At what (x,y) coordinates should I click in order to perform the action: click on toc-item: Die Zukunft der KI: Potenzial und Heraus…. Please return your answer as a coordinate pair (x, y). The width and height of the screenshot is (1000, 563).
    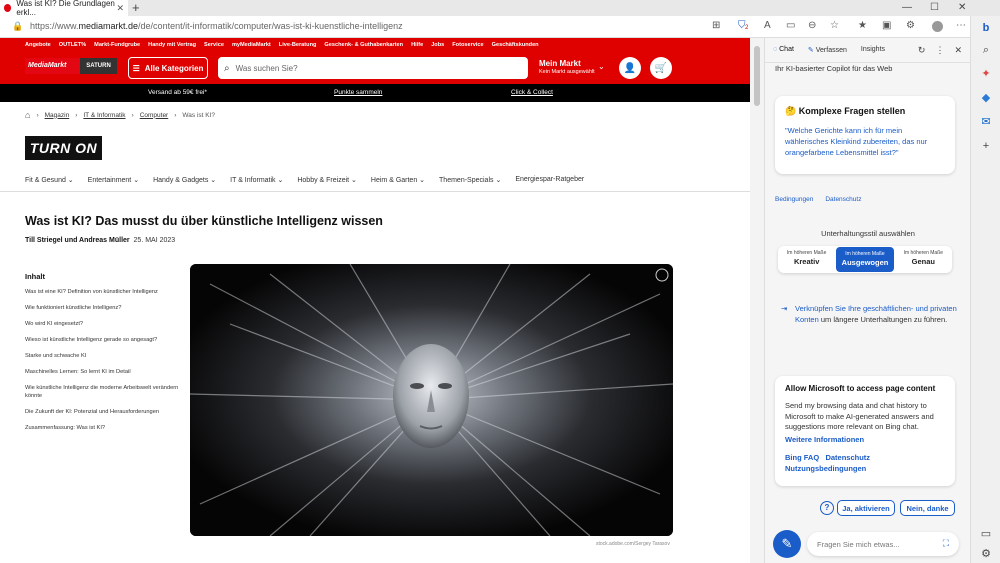
    Looking at the image, I should click on (105, 413).